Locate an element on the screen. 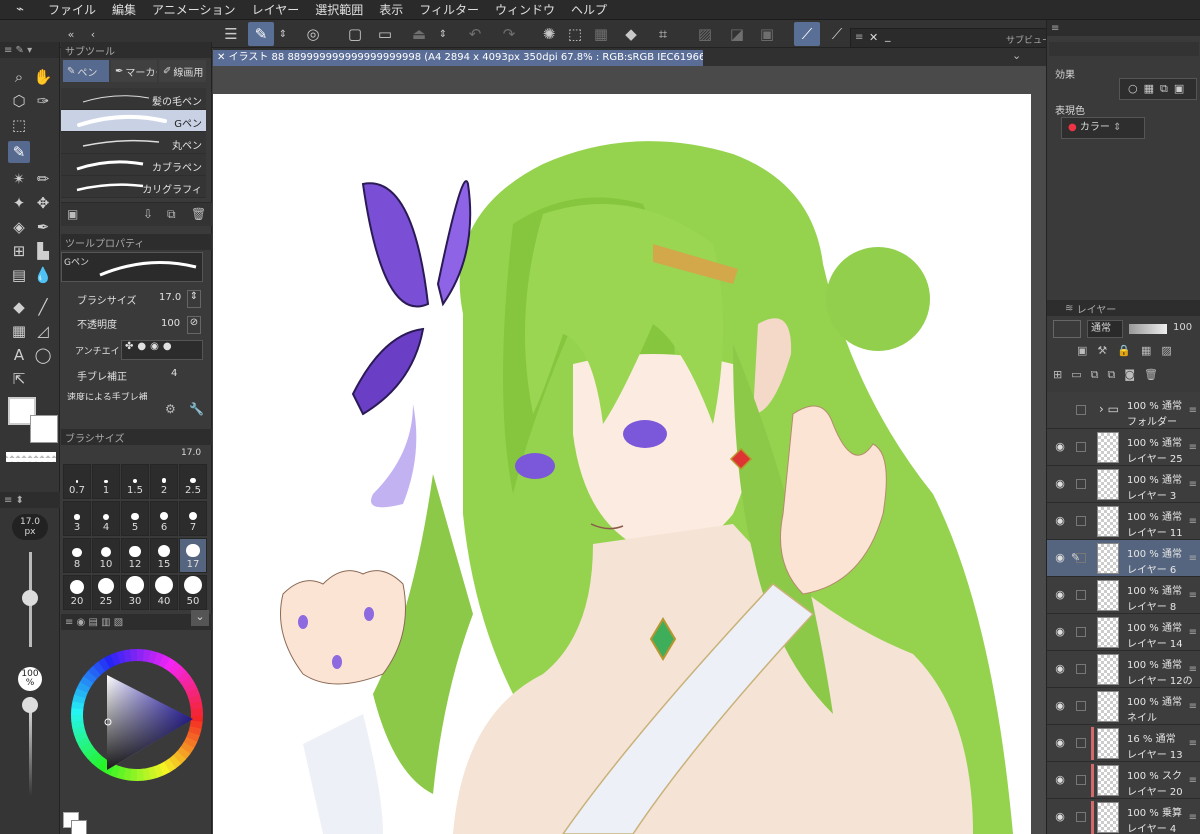 This screenshot has width=1200, height=834. brush-size-knob is located at coordinates (30, 598).